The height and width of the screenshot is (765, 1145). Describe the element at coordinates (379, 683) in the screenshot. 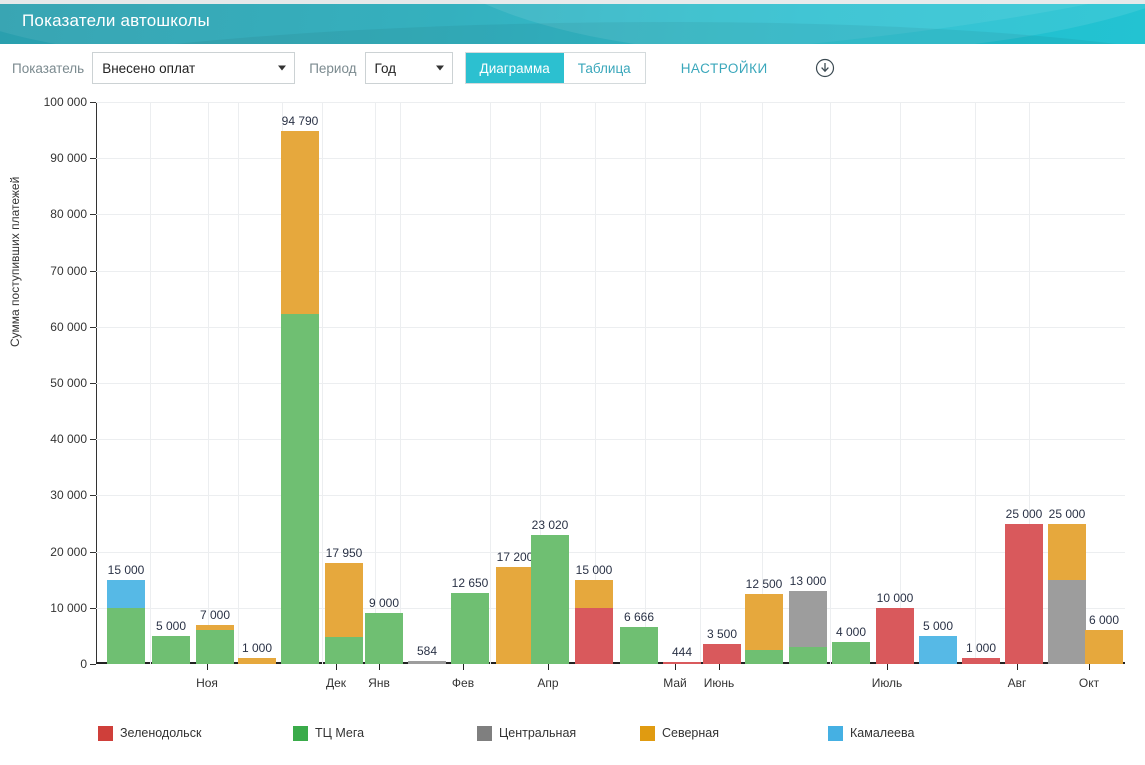

I see `x-axis-tick-label: Янв` at that location.